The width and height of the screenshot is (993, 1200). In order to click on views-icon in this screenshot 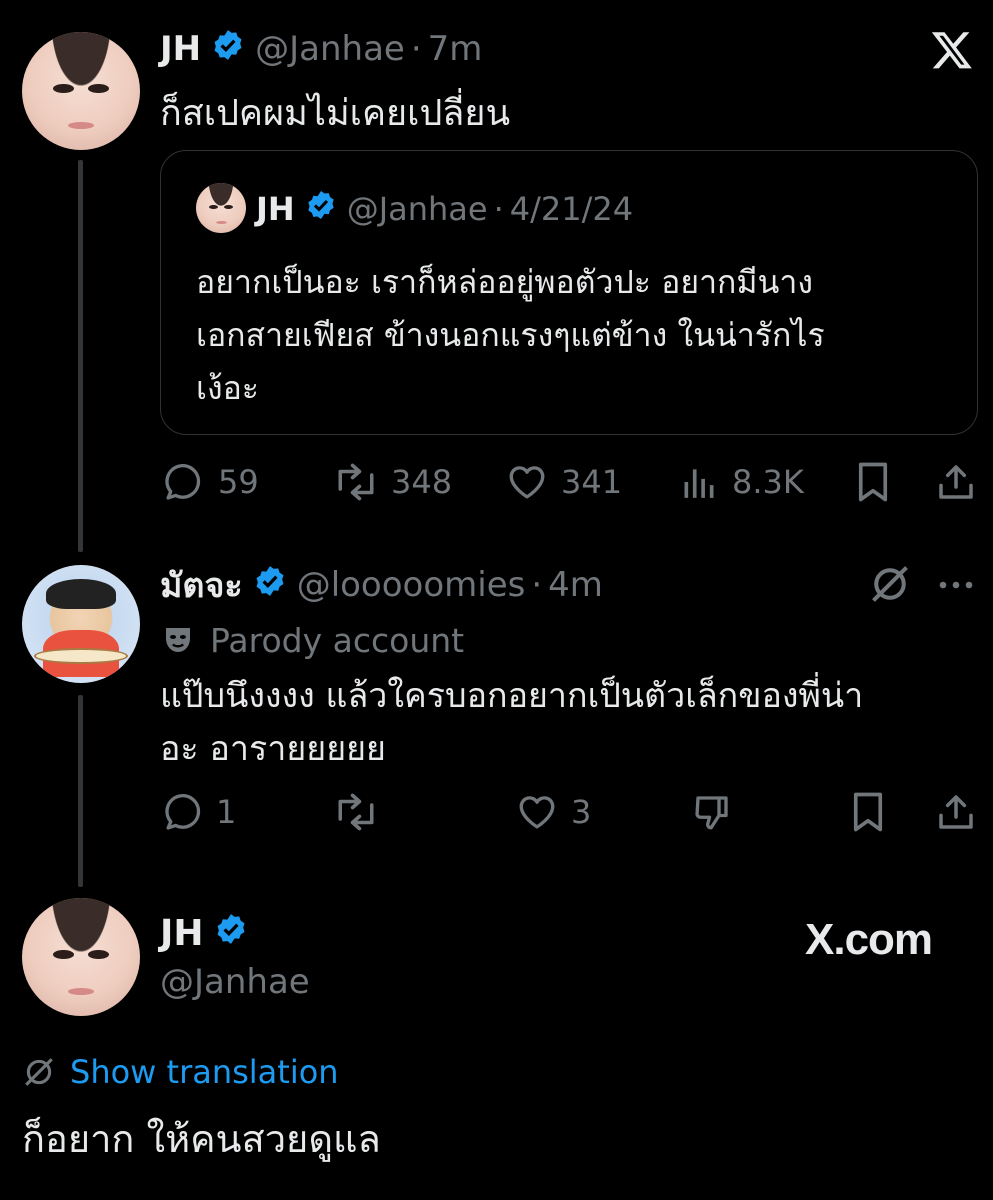, I will do `click(699, 483)`.